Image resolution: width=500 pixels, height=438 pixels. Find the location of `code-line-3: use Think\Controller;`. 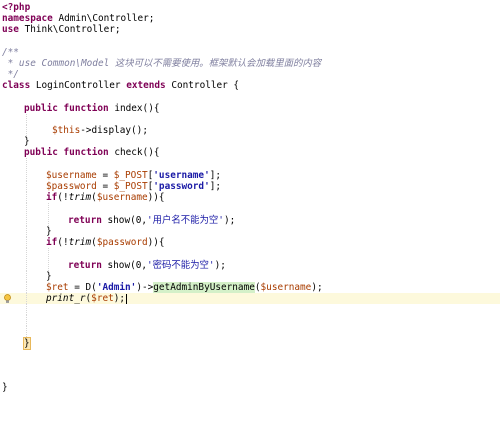

code-line-3: use Think\Controller; is located at coordinates (61, 29).